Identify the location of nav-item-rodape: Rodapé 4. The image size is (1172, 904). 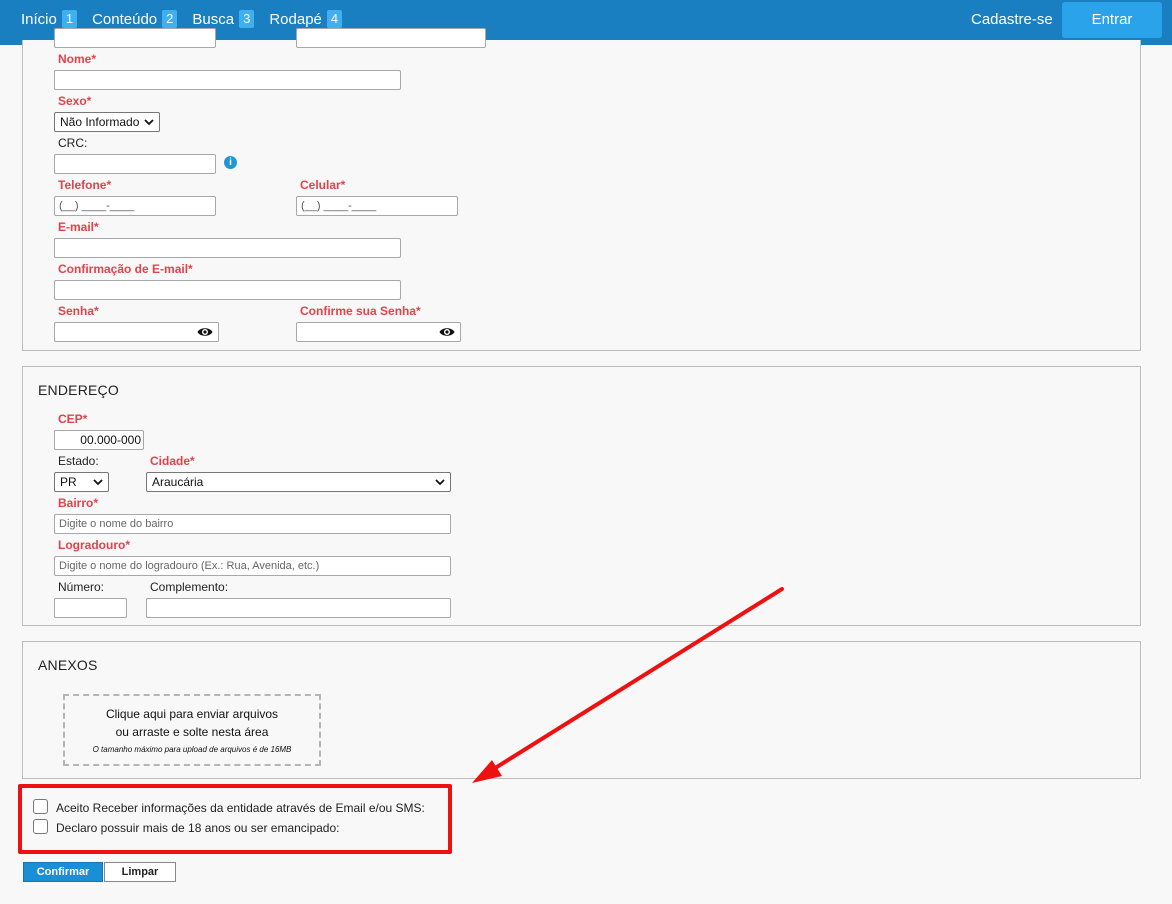
(306, 19).